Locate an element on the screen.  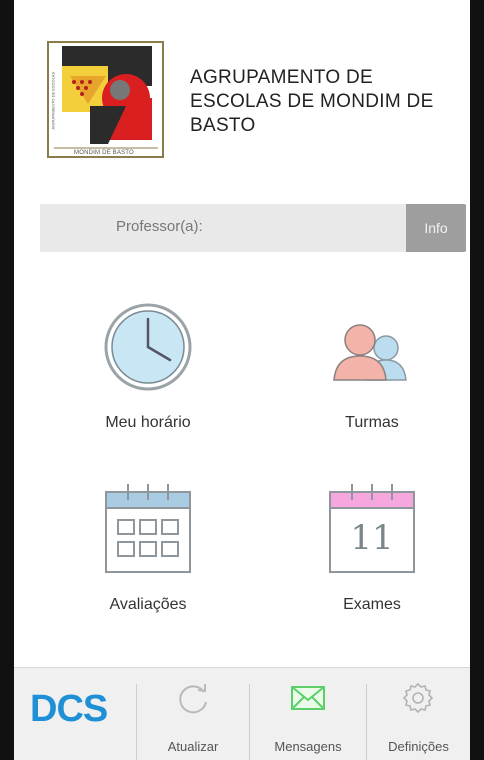
tab-label: Atualizar is located at coordinates (193, 746).